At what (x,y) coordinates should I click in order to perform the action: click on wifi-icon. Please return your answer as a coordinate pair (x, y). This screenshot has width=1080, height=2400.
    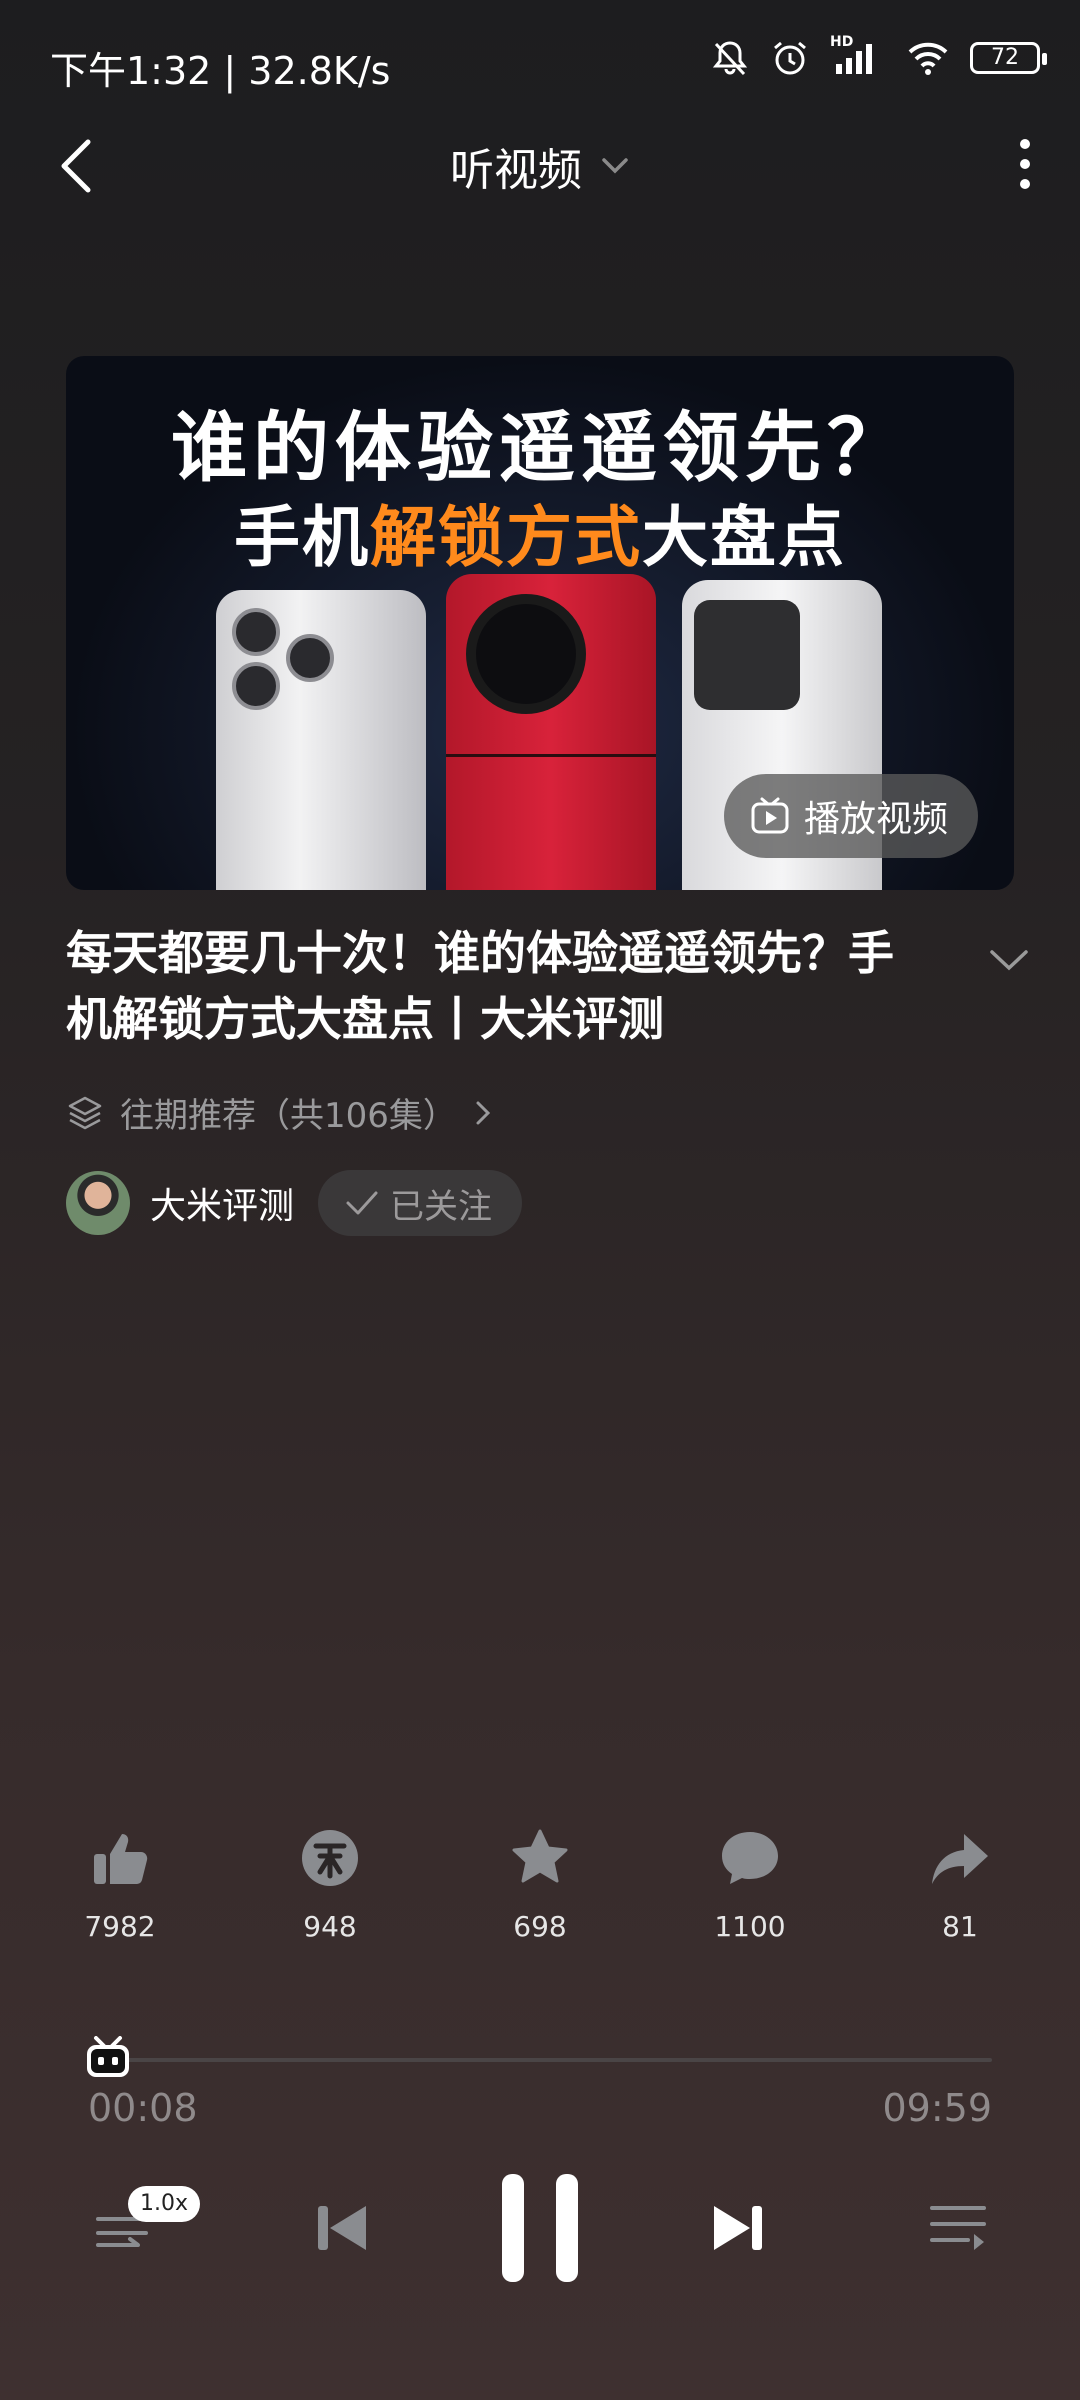
    Looking at the image, I should click on (928, 58).